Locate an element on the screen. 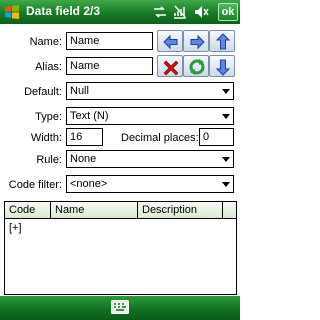 The width and height of the screenshot is (320, 320). windows-start-icon is located at coordinates (12, 12).